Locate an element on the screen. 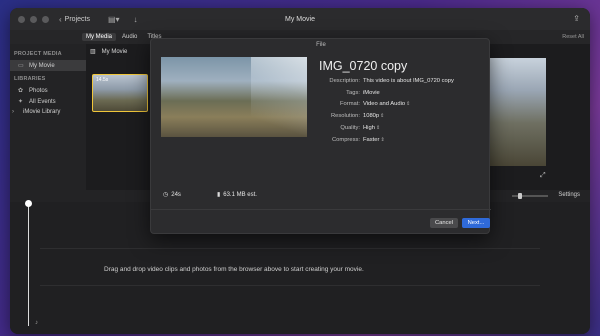 Image resolution: width=600 pixels, height=336 pixels. format-select: Video and Audio⇕ is located at coordinates (386, 104).